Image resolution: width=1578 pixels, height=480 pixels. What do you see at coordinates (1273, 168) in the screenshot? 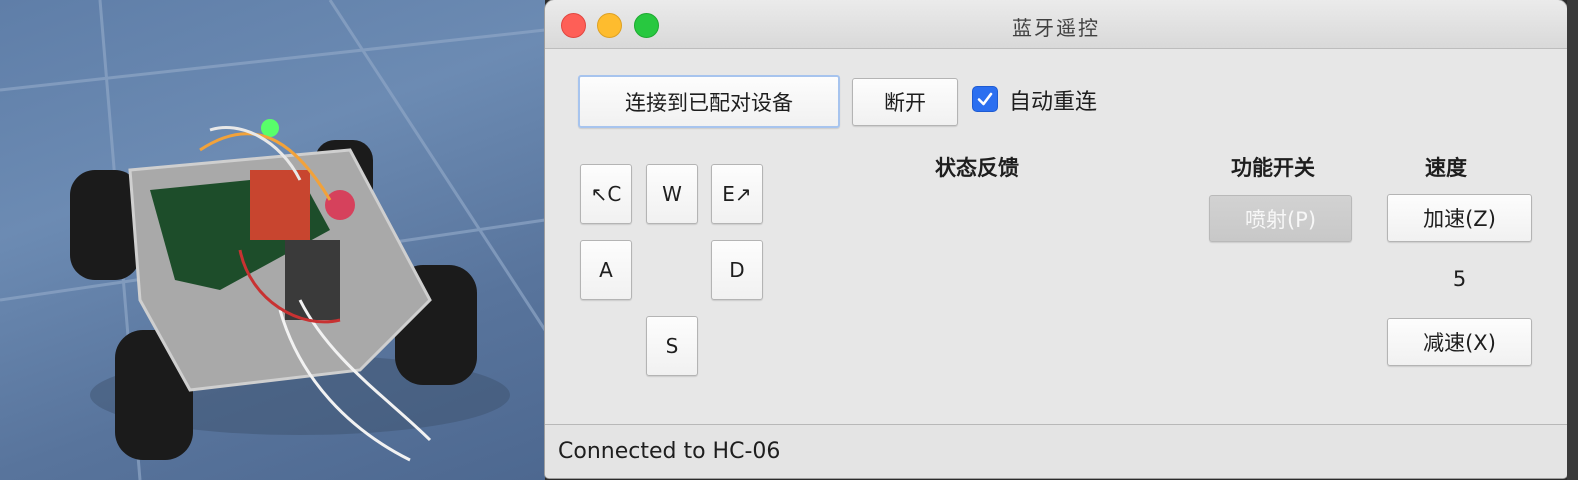
I see `function-switch-heading: 功能开关` at bounding box center [1273, 168].